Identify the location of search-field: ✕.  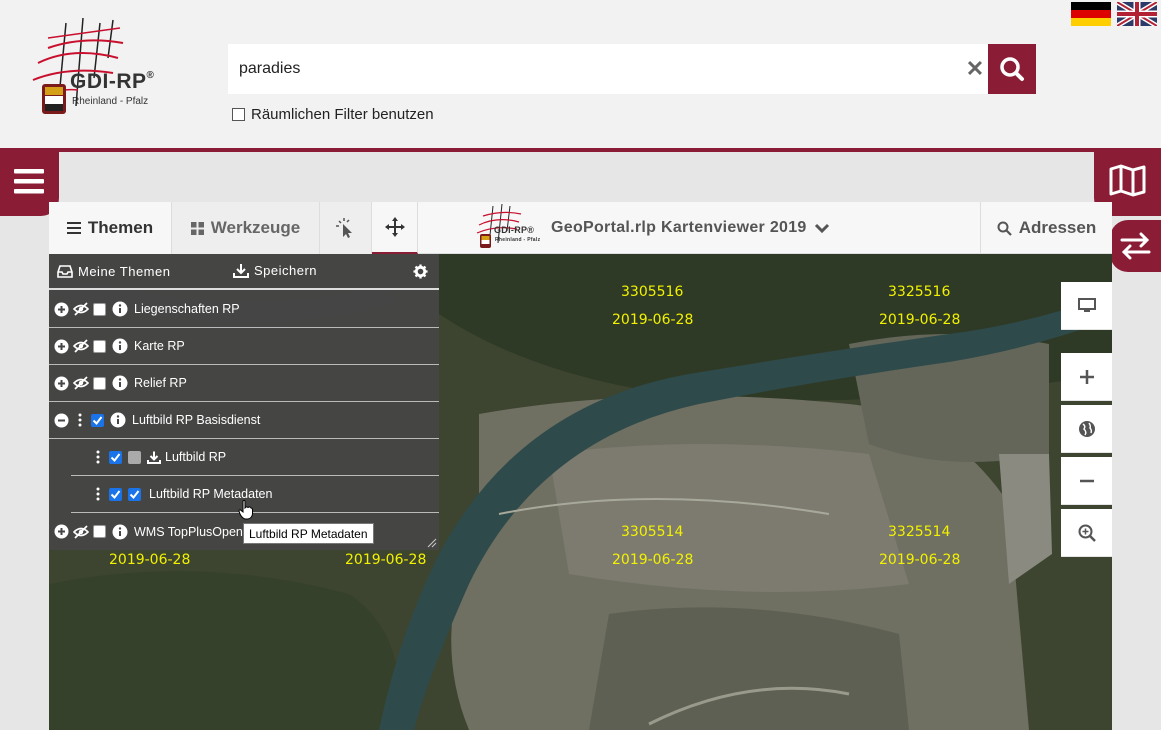
(608, 69).